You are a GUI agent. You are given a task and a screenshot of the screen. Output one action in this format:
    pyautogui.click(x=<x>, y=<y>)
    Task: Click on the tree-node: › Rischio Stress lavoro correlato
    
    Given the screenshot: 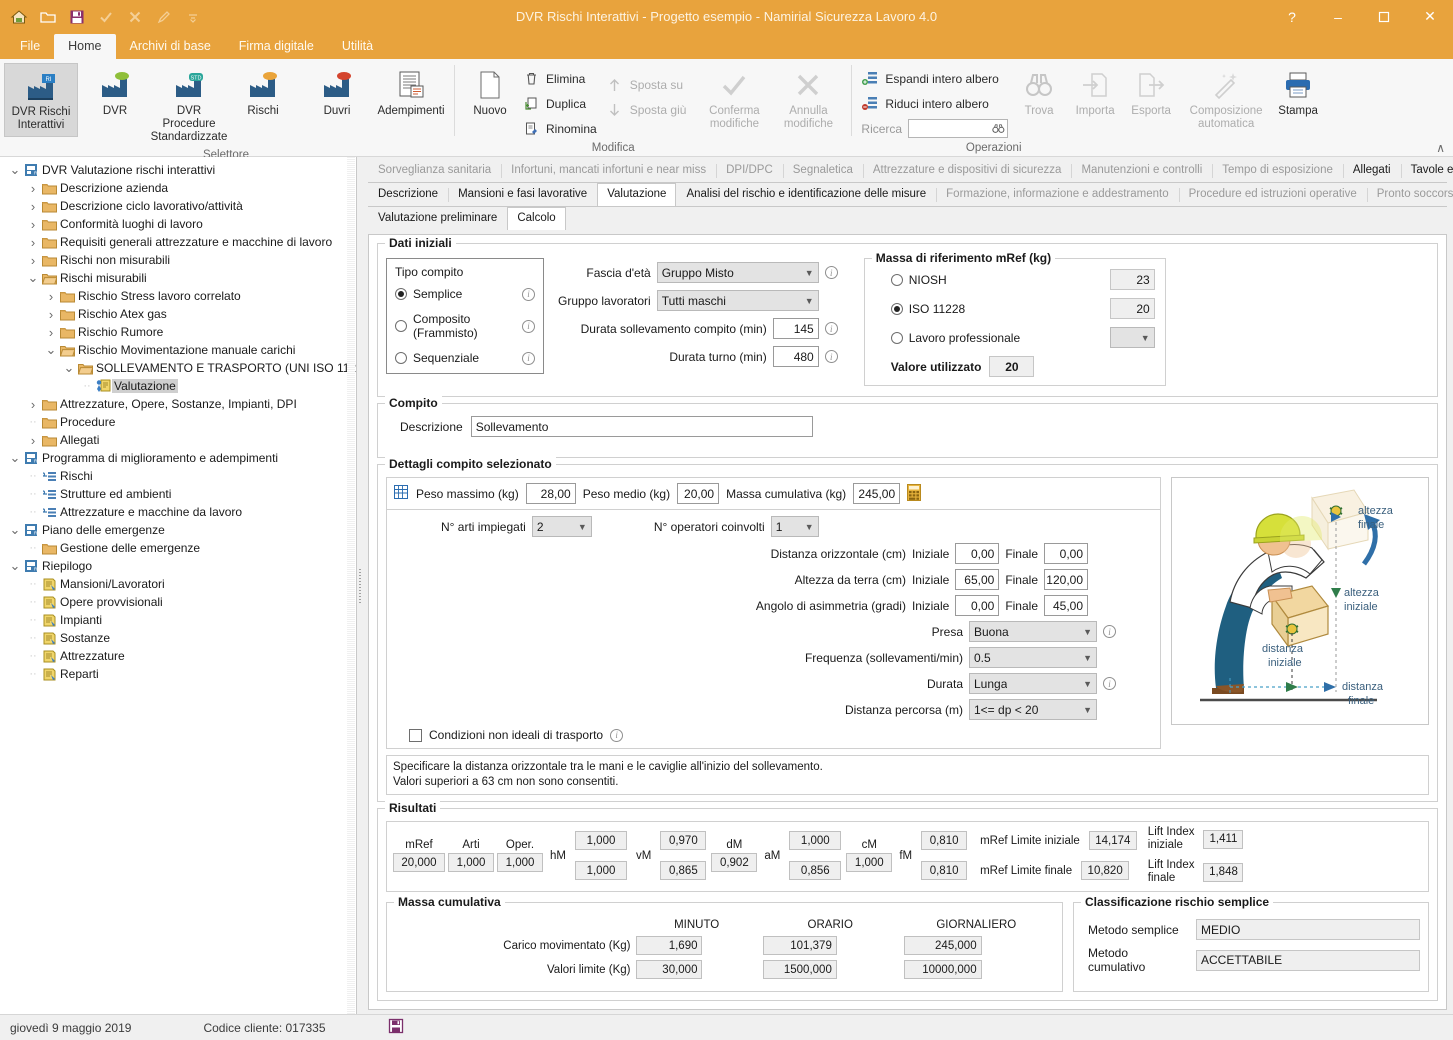 What is the action you would take?
    pyautogui.click(x=180, y=296)
    